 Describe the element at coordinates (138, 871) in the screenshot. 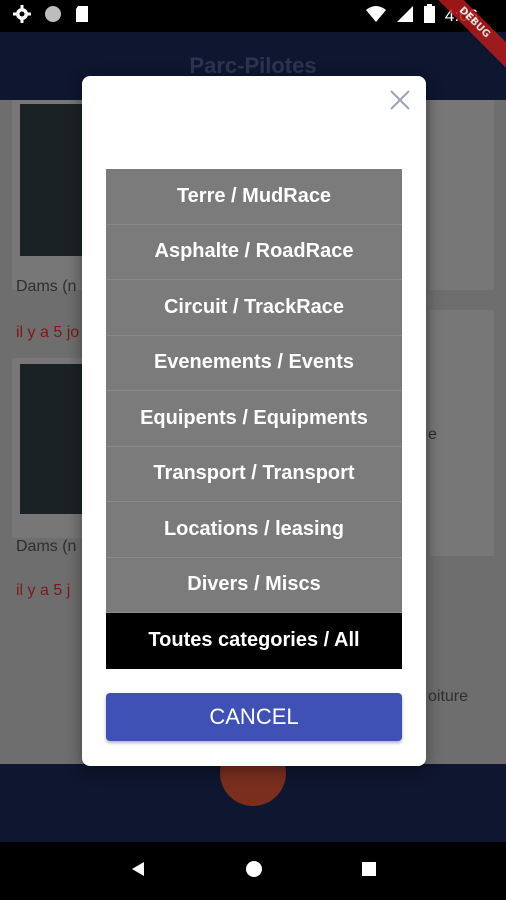

I see `back-icon` at that location.